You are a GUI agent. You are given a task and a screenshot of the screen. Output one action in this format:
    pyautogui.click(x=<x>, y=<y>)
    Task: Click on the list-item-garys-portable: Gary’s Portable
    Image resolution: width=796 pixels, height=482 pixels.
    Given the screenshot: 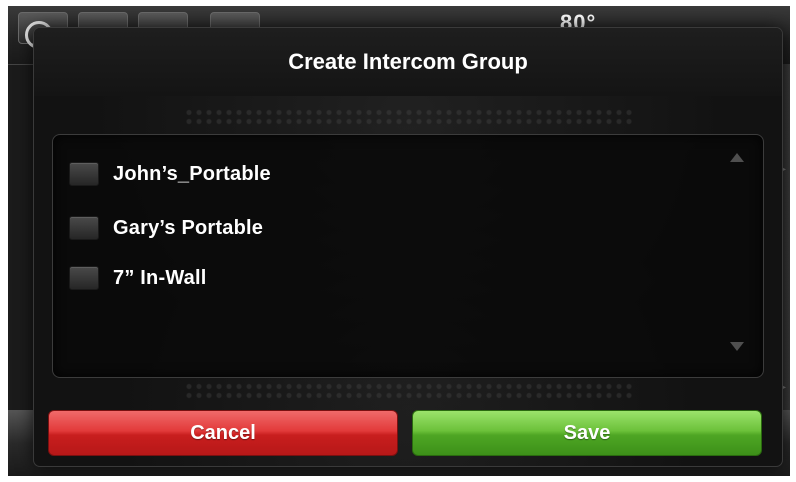 What is the action you would take?
    pyautogui.click(x=379, y=228)
    